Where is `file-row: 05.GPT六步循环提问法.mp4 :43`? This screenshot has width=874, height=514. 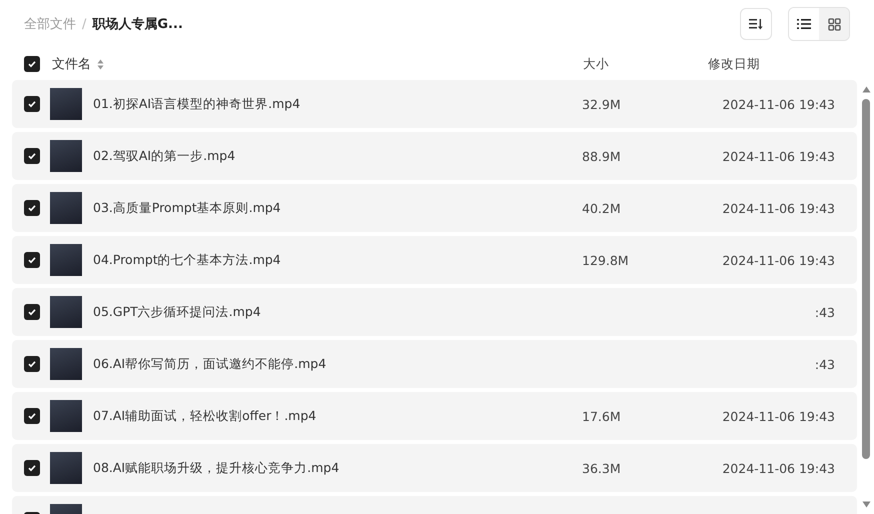 file-row: 05.GPT六步循环提问法.mp4 :43 is located at coordinates (434, 312).